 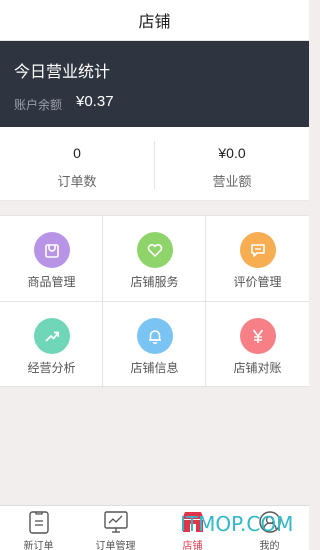 What do you see at coordinates (77, 181) in the screenshot?
I see `order-count-label: 订单数` at bounding box center [77, 181].